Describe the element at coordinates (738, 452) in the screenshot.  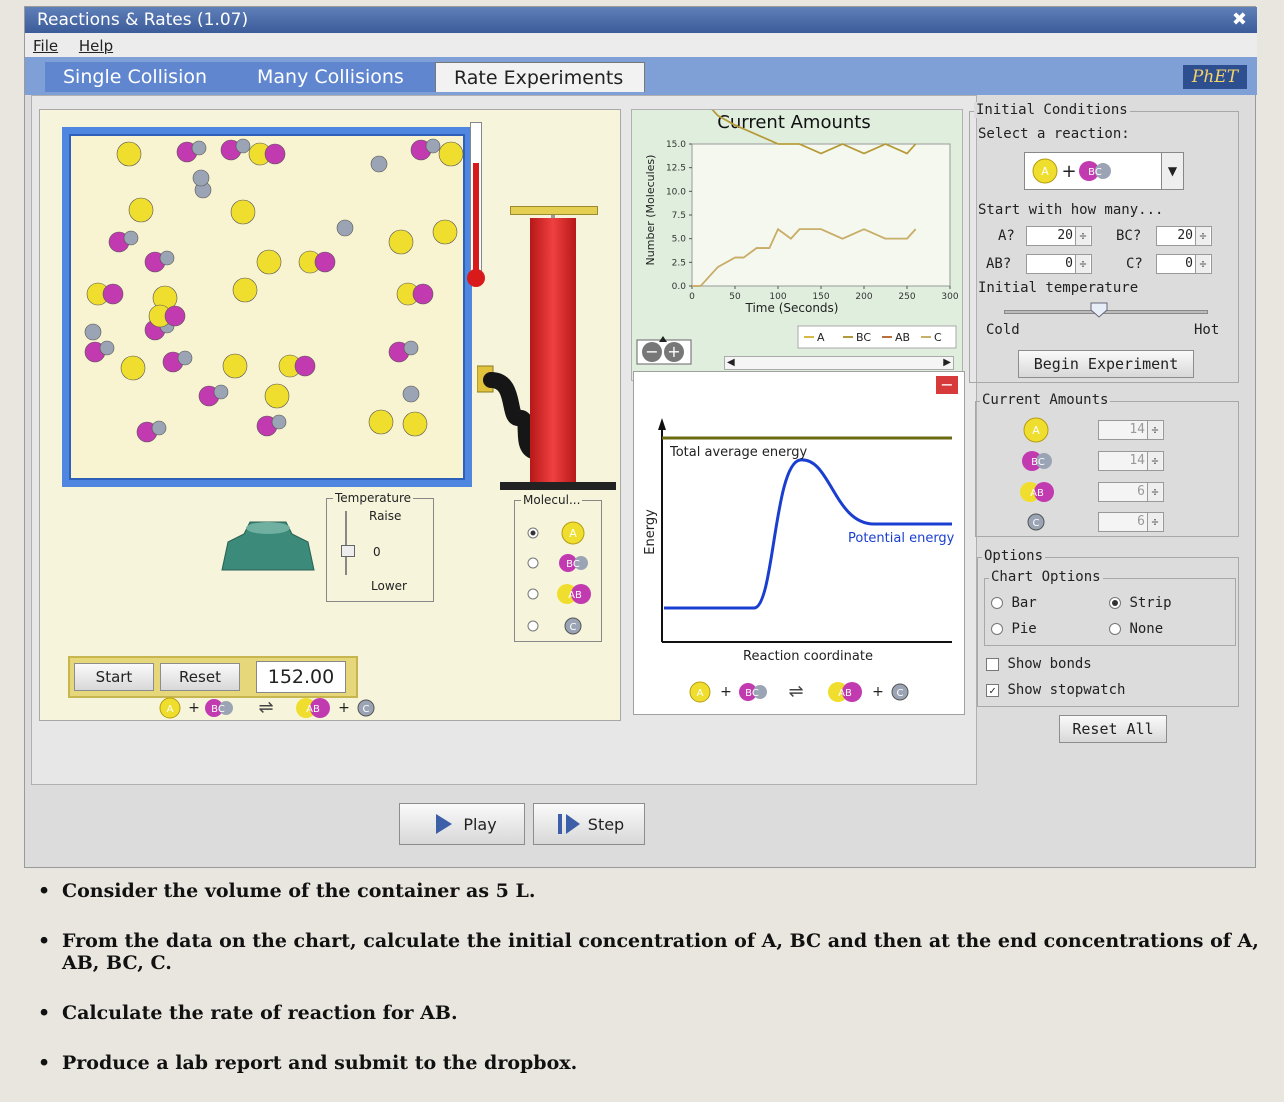
I see `total-energy-label: Total average energy` at that location.